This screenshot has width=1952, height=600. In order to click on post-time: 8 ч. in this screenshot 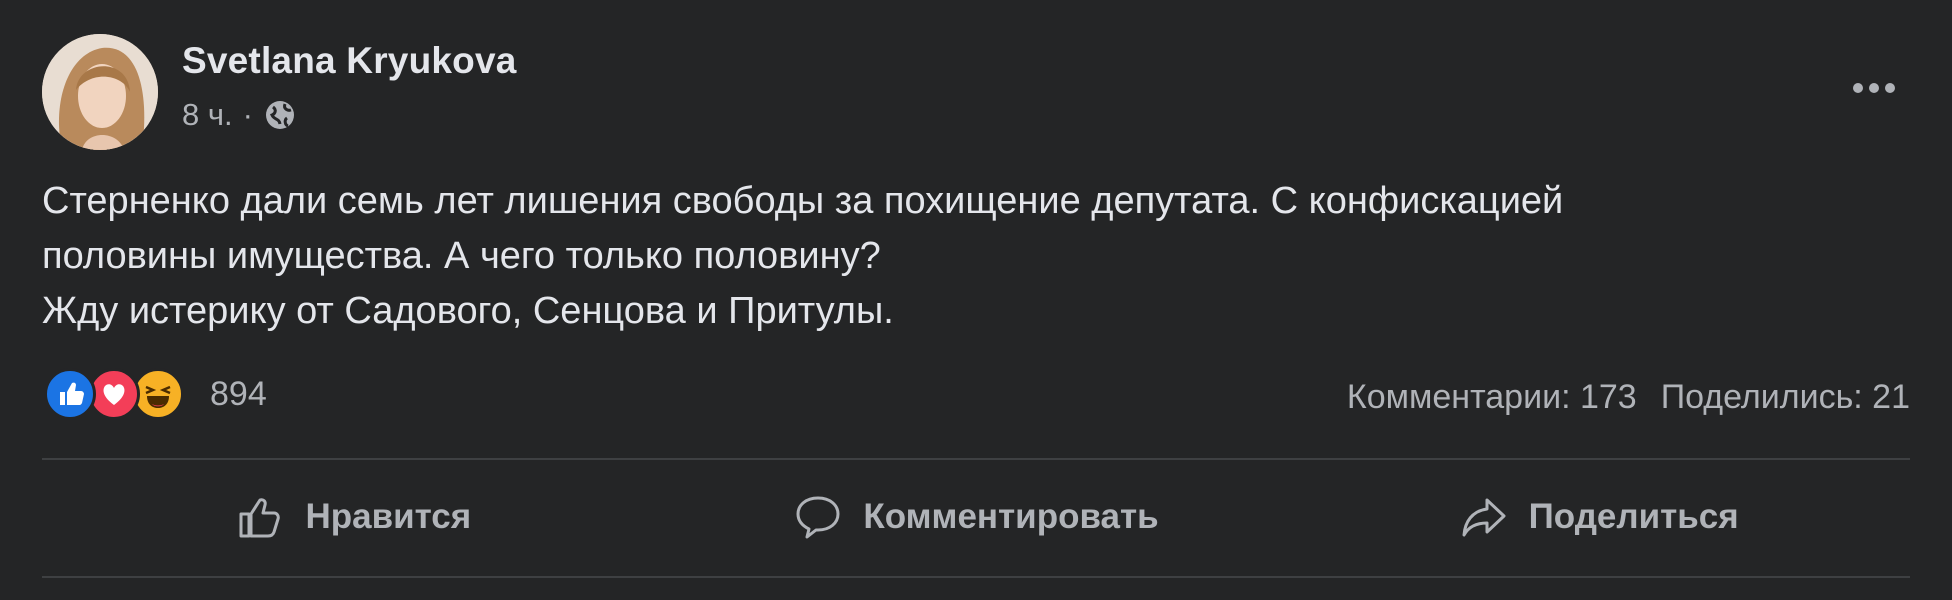, I will do `click(207, 115)`.